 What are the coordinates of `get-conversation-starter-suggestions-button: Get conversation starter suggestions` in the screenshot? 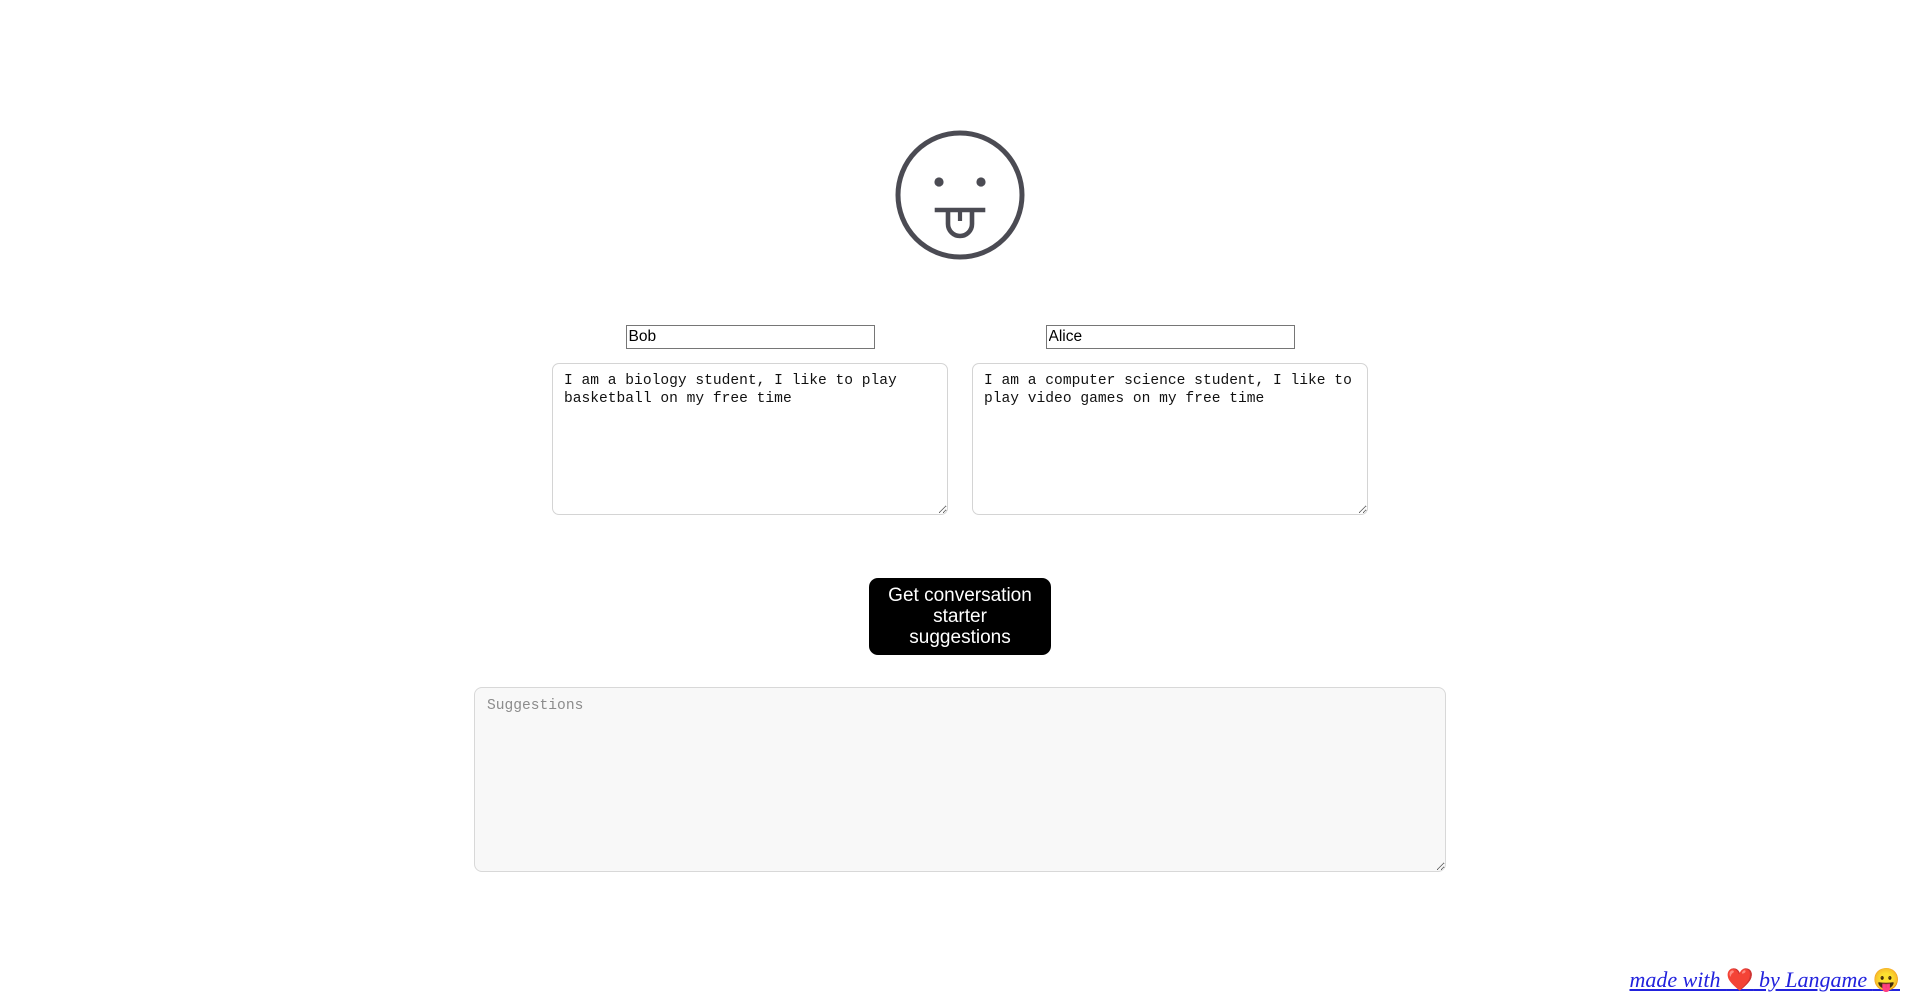 It's located at (960, 616).